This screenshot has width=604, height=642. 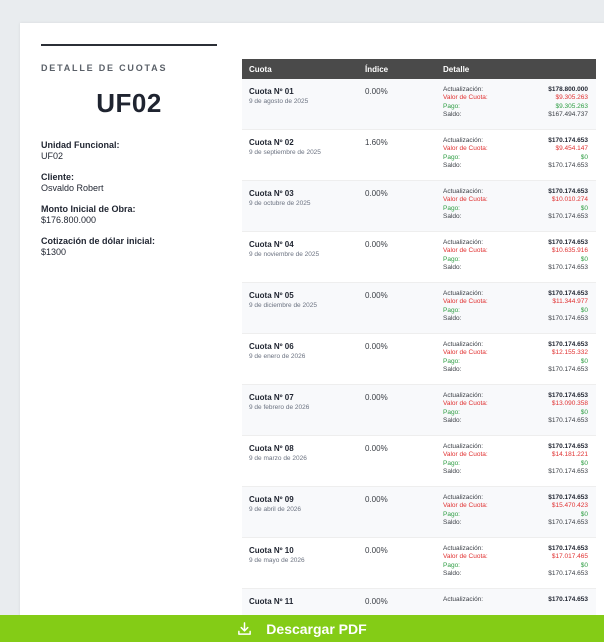 What do you see at coordinates (569, 200) in the screenshot?
I see `detail-value: $10.010.274` at bounding box center [569, 200].